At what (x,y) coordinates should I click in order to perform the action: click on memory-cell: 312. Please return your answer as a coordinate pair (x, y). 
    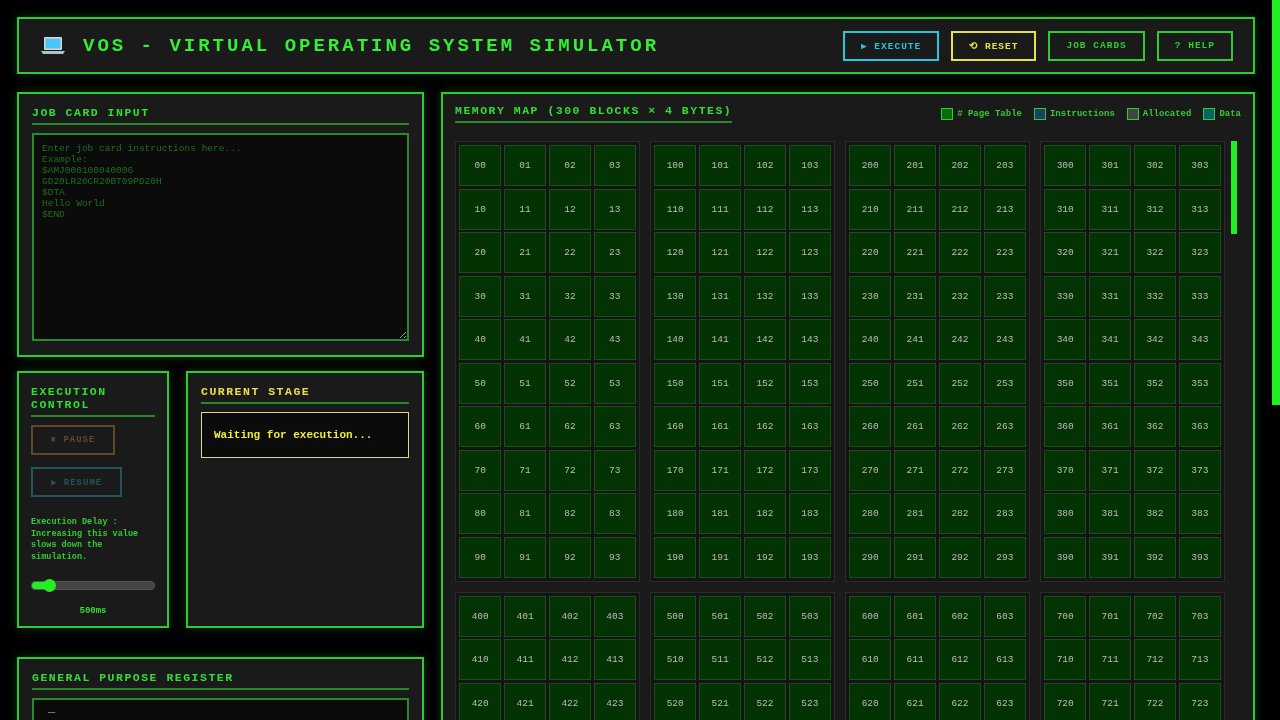
    Looking at the image, I should click on (1155, 209).